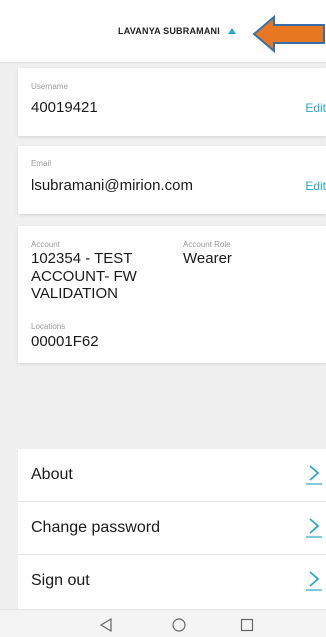  I want to click on square-recent-icon, so click(247, 625).